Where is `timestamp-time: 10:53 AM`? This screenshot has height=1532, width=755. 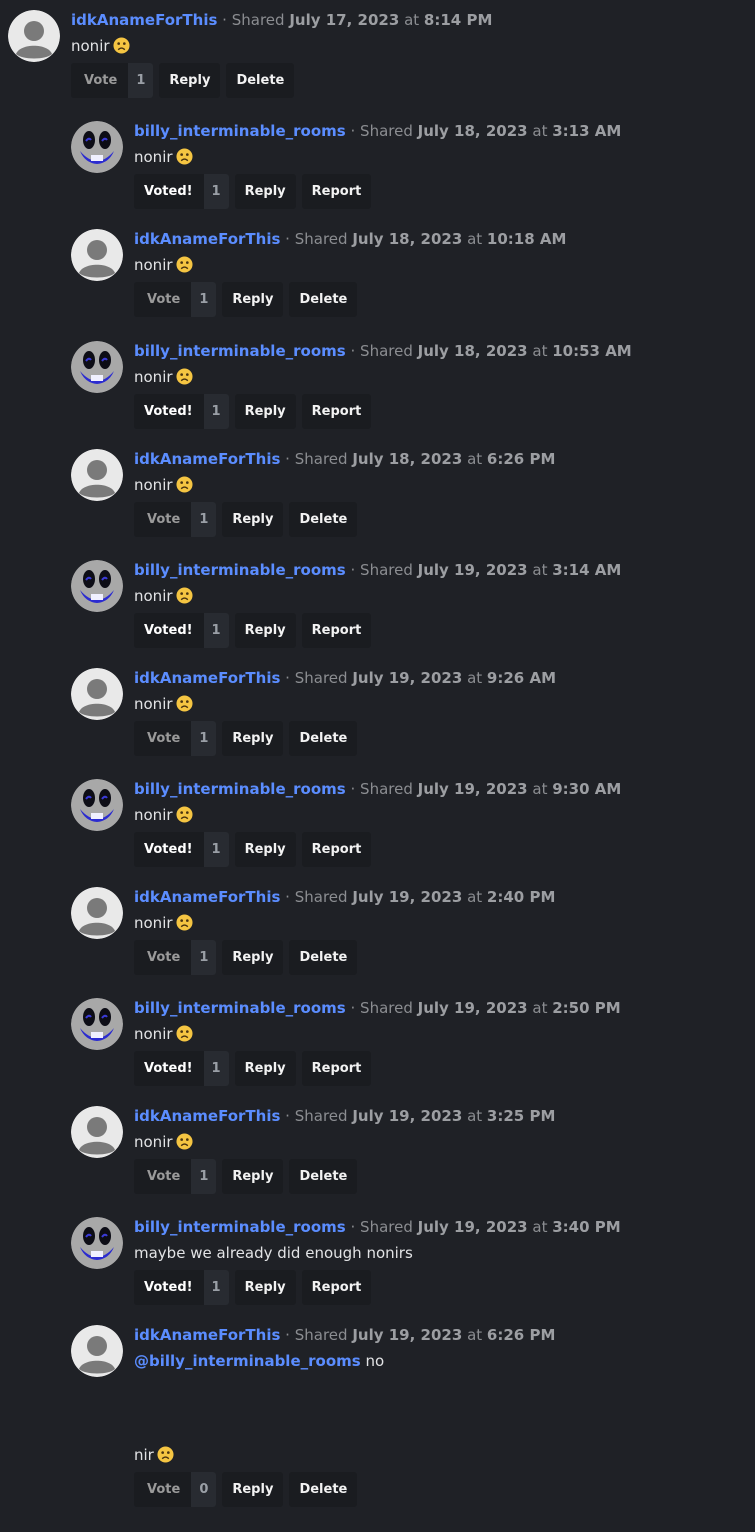
timestamp-time: 10:53 AM is located at coordinates (592, 351).